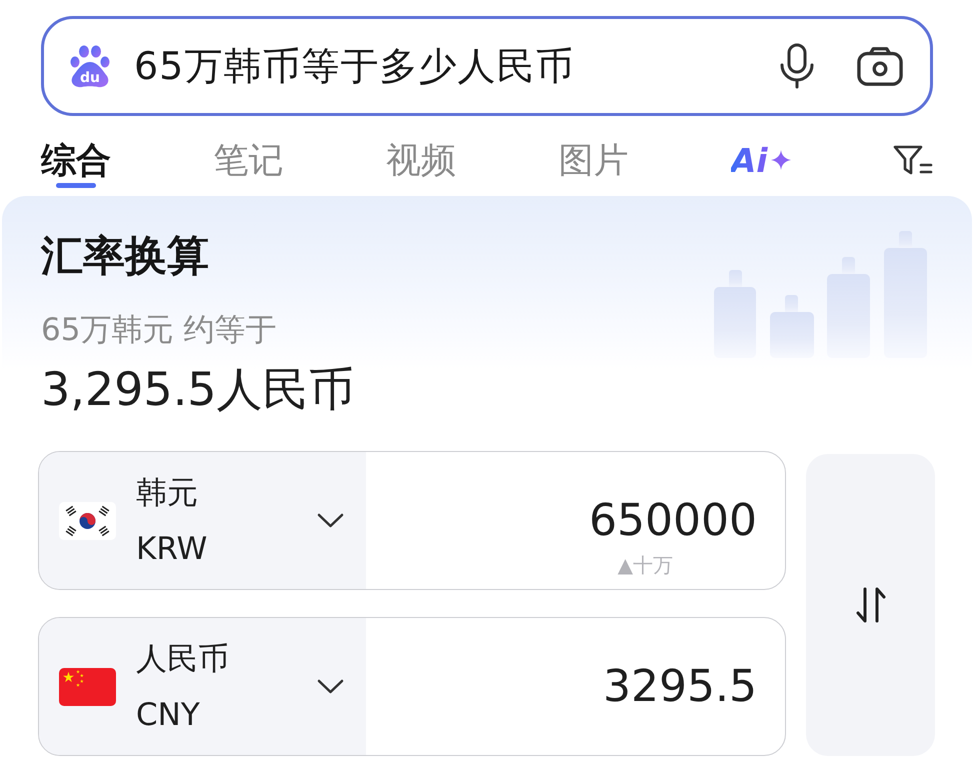 The width and height of the screenshot is (974, 778). What do you see at coordinates (561, 686) in the screenshot?
I see `amount-input: 3295.5` at bounding box center [561, 686].